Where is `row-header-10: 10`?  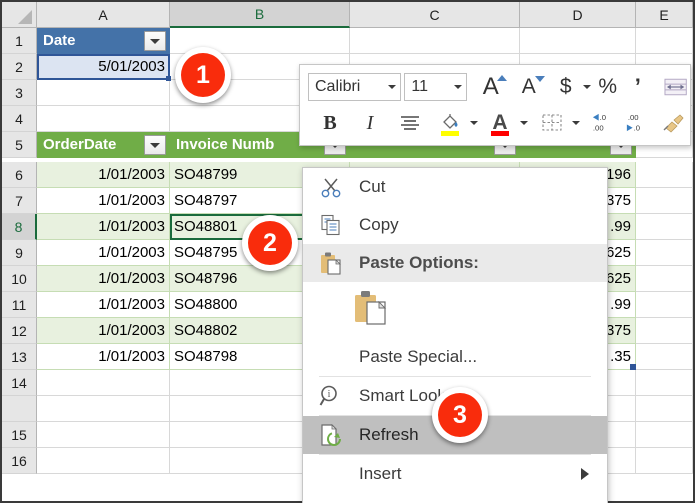
row-header-10: 10 is located at coordinates (19, 279).